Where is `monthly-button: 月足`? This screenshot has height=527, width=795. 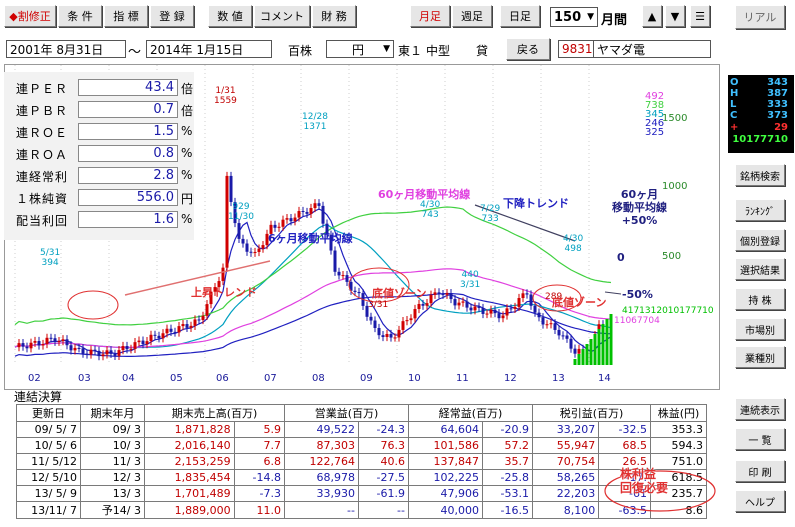
monthly-button: 月足 is located at coordinates (430, 16).